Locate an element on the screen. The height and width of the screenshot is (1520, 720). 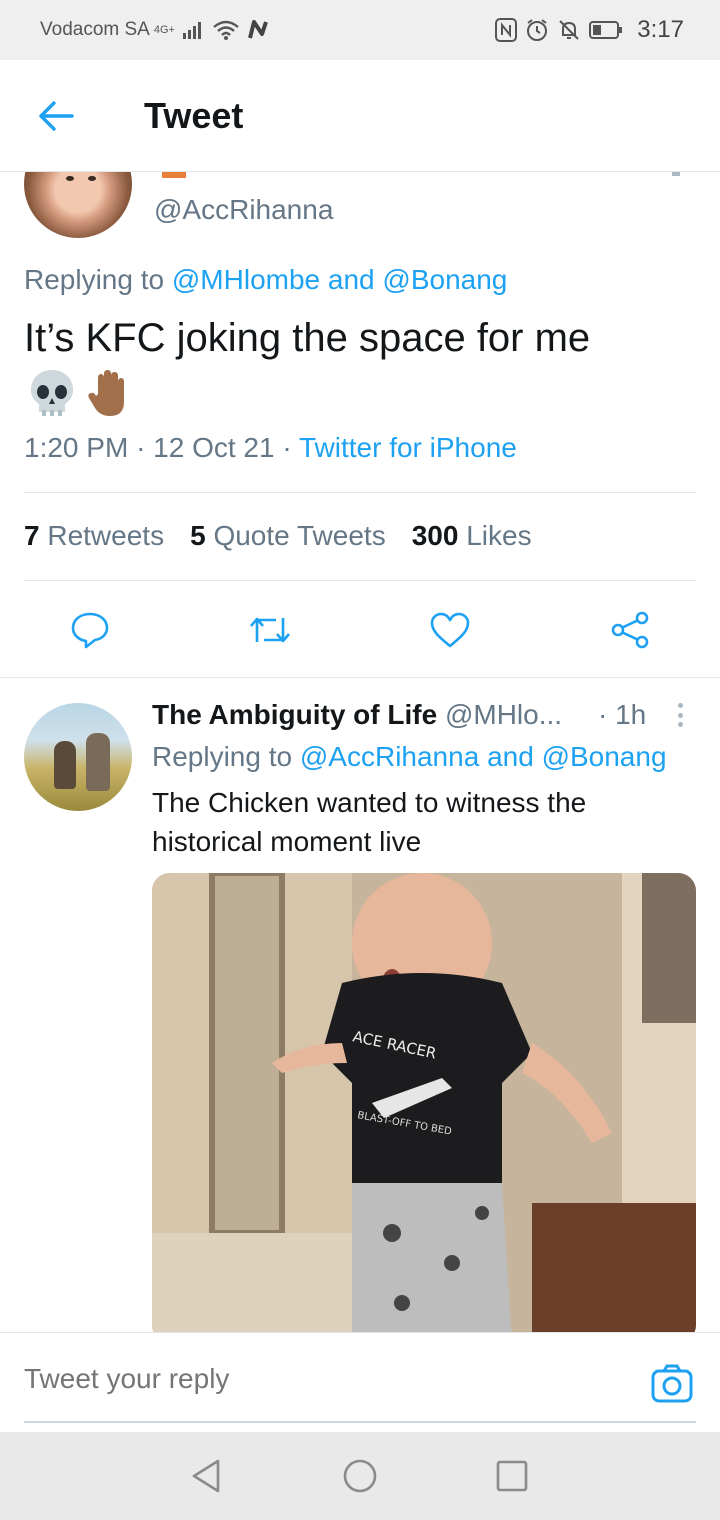
camera-button is located at coordinates (672, 1384).